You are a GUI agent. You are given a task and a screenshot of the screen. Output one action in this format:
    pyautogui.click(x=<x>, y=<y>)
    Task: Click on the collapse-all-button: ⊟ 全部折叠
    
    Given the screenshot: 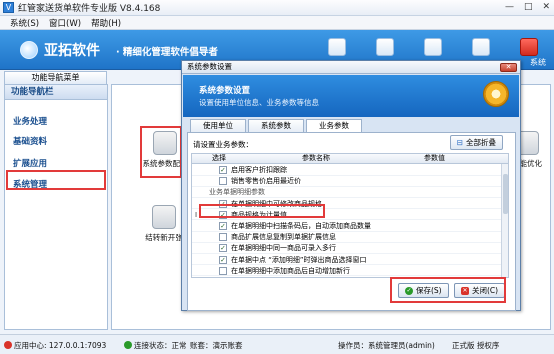 What is the action you would take?
    pyautogui.click(x=476, y=142)
    